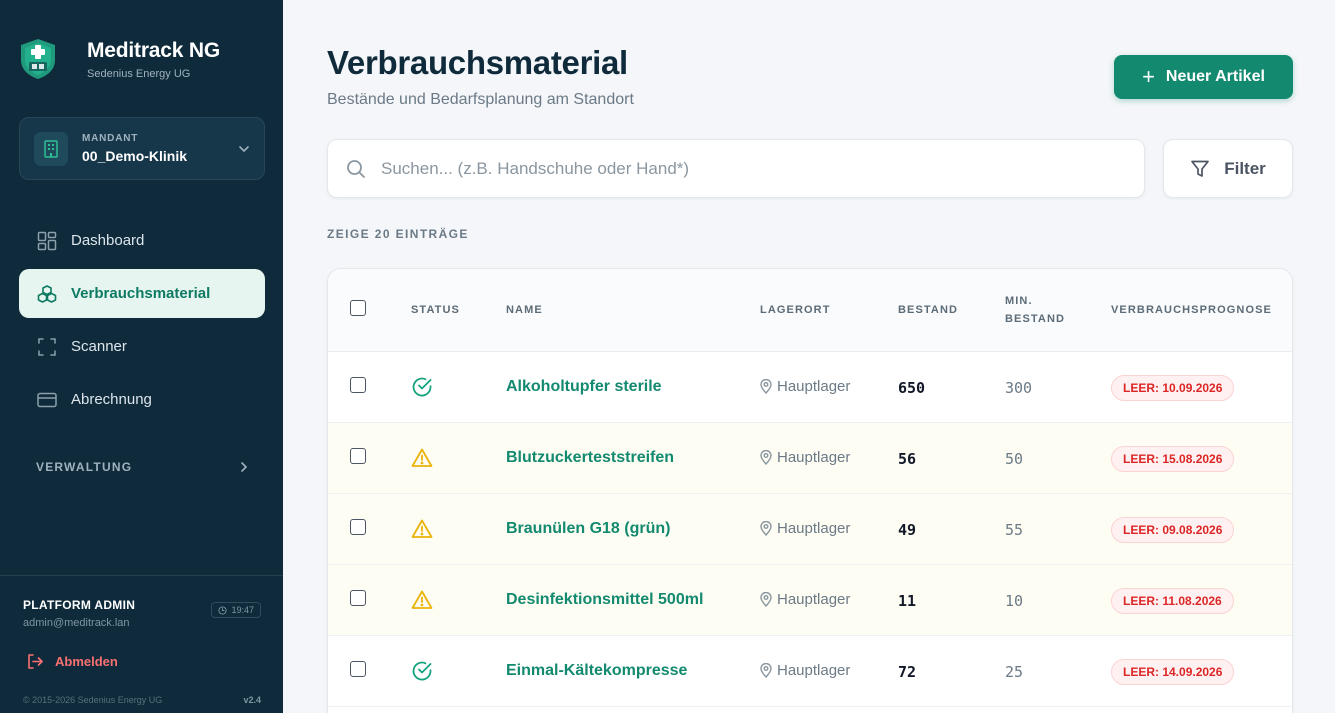 The height and width of the screenshot is (713, 1335). I want to click on item-min-stock: 10, so click(1014, 601).